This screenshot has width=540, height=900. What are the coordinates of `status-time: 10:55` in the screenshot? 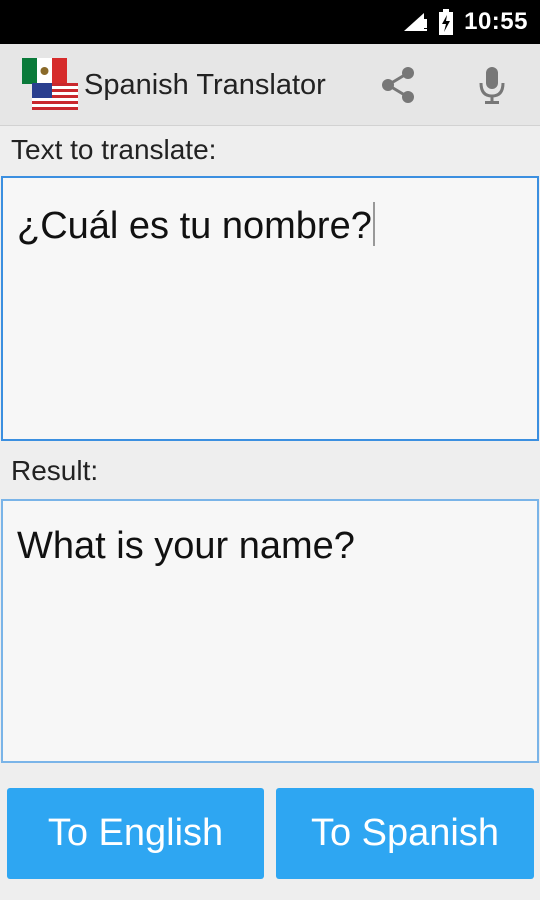 It's located at (496, 21).